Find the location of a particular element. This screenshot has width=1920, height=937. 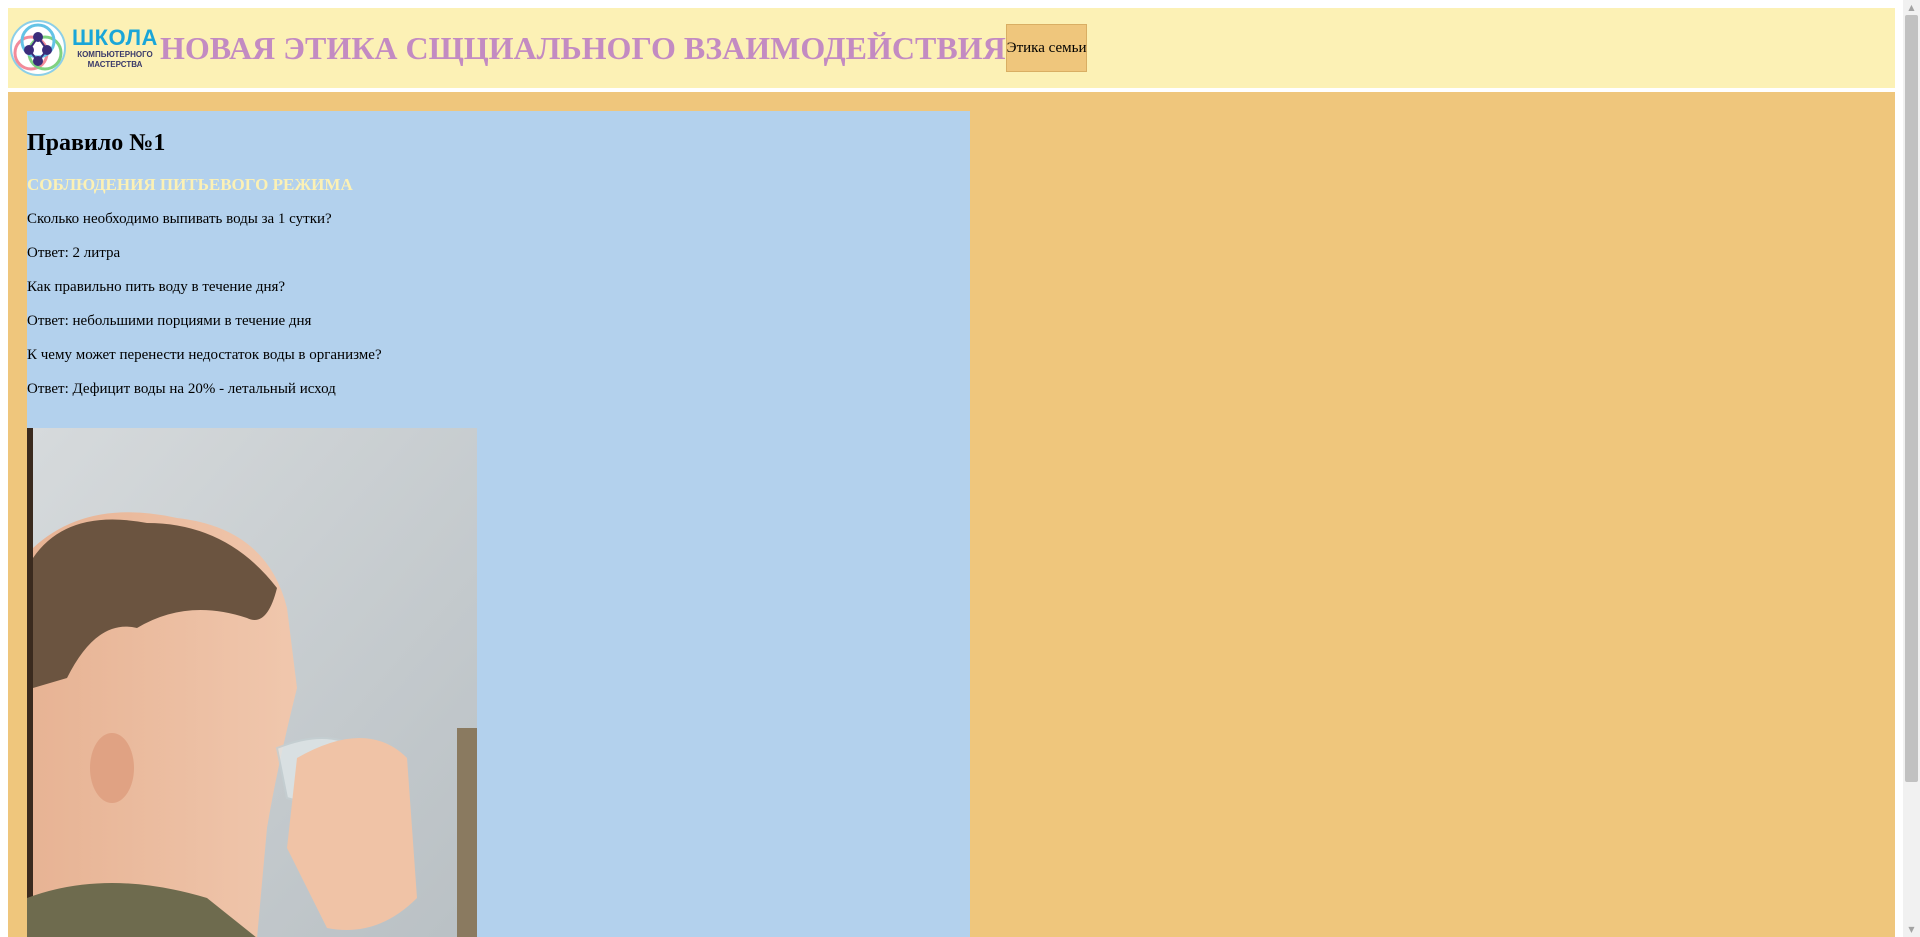

answer-2: Ответ: небольшими порциями в течение дня is located at coordinates (169, 321).